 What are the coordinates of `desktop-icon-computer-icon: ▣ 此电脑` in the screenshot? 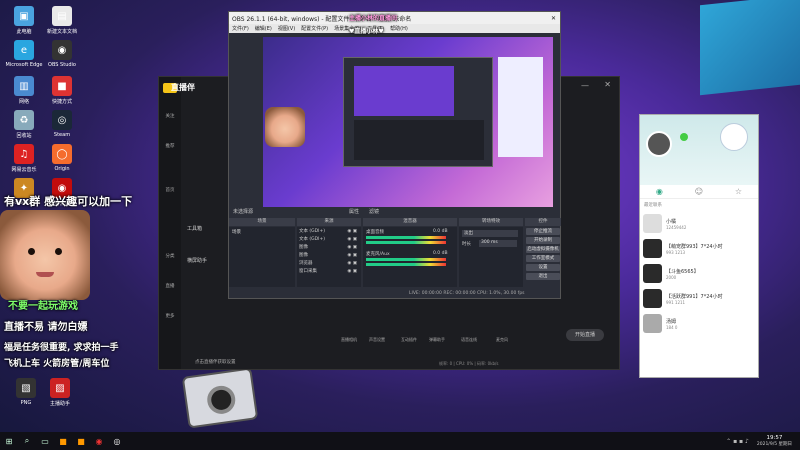 It's located at (24, 20).